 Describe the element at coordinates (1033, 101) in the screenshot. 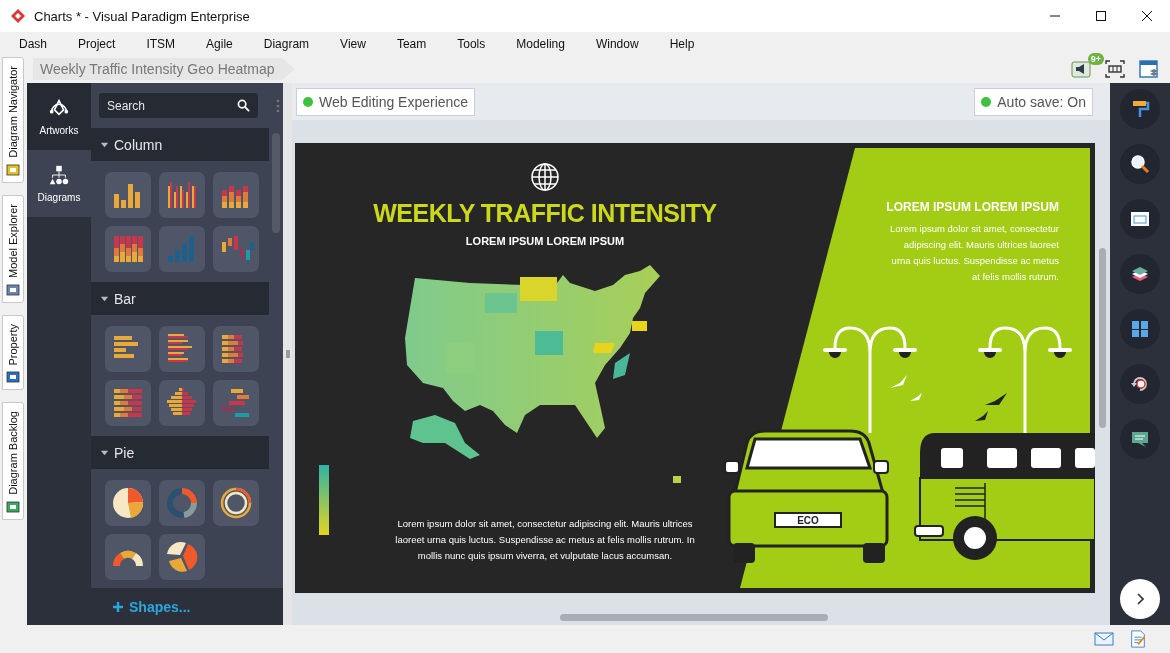

I see `auto-save-button: Auto save: On` at that location.